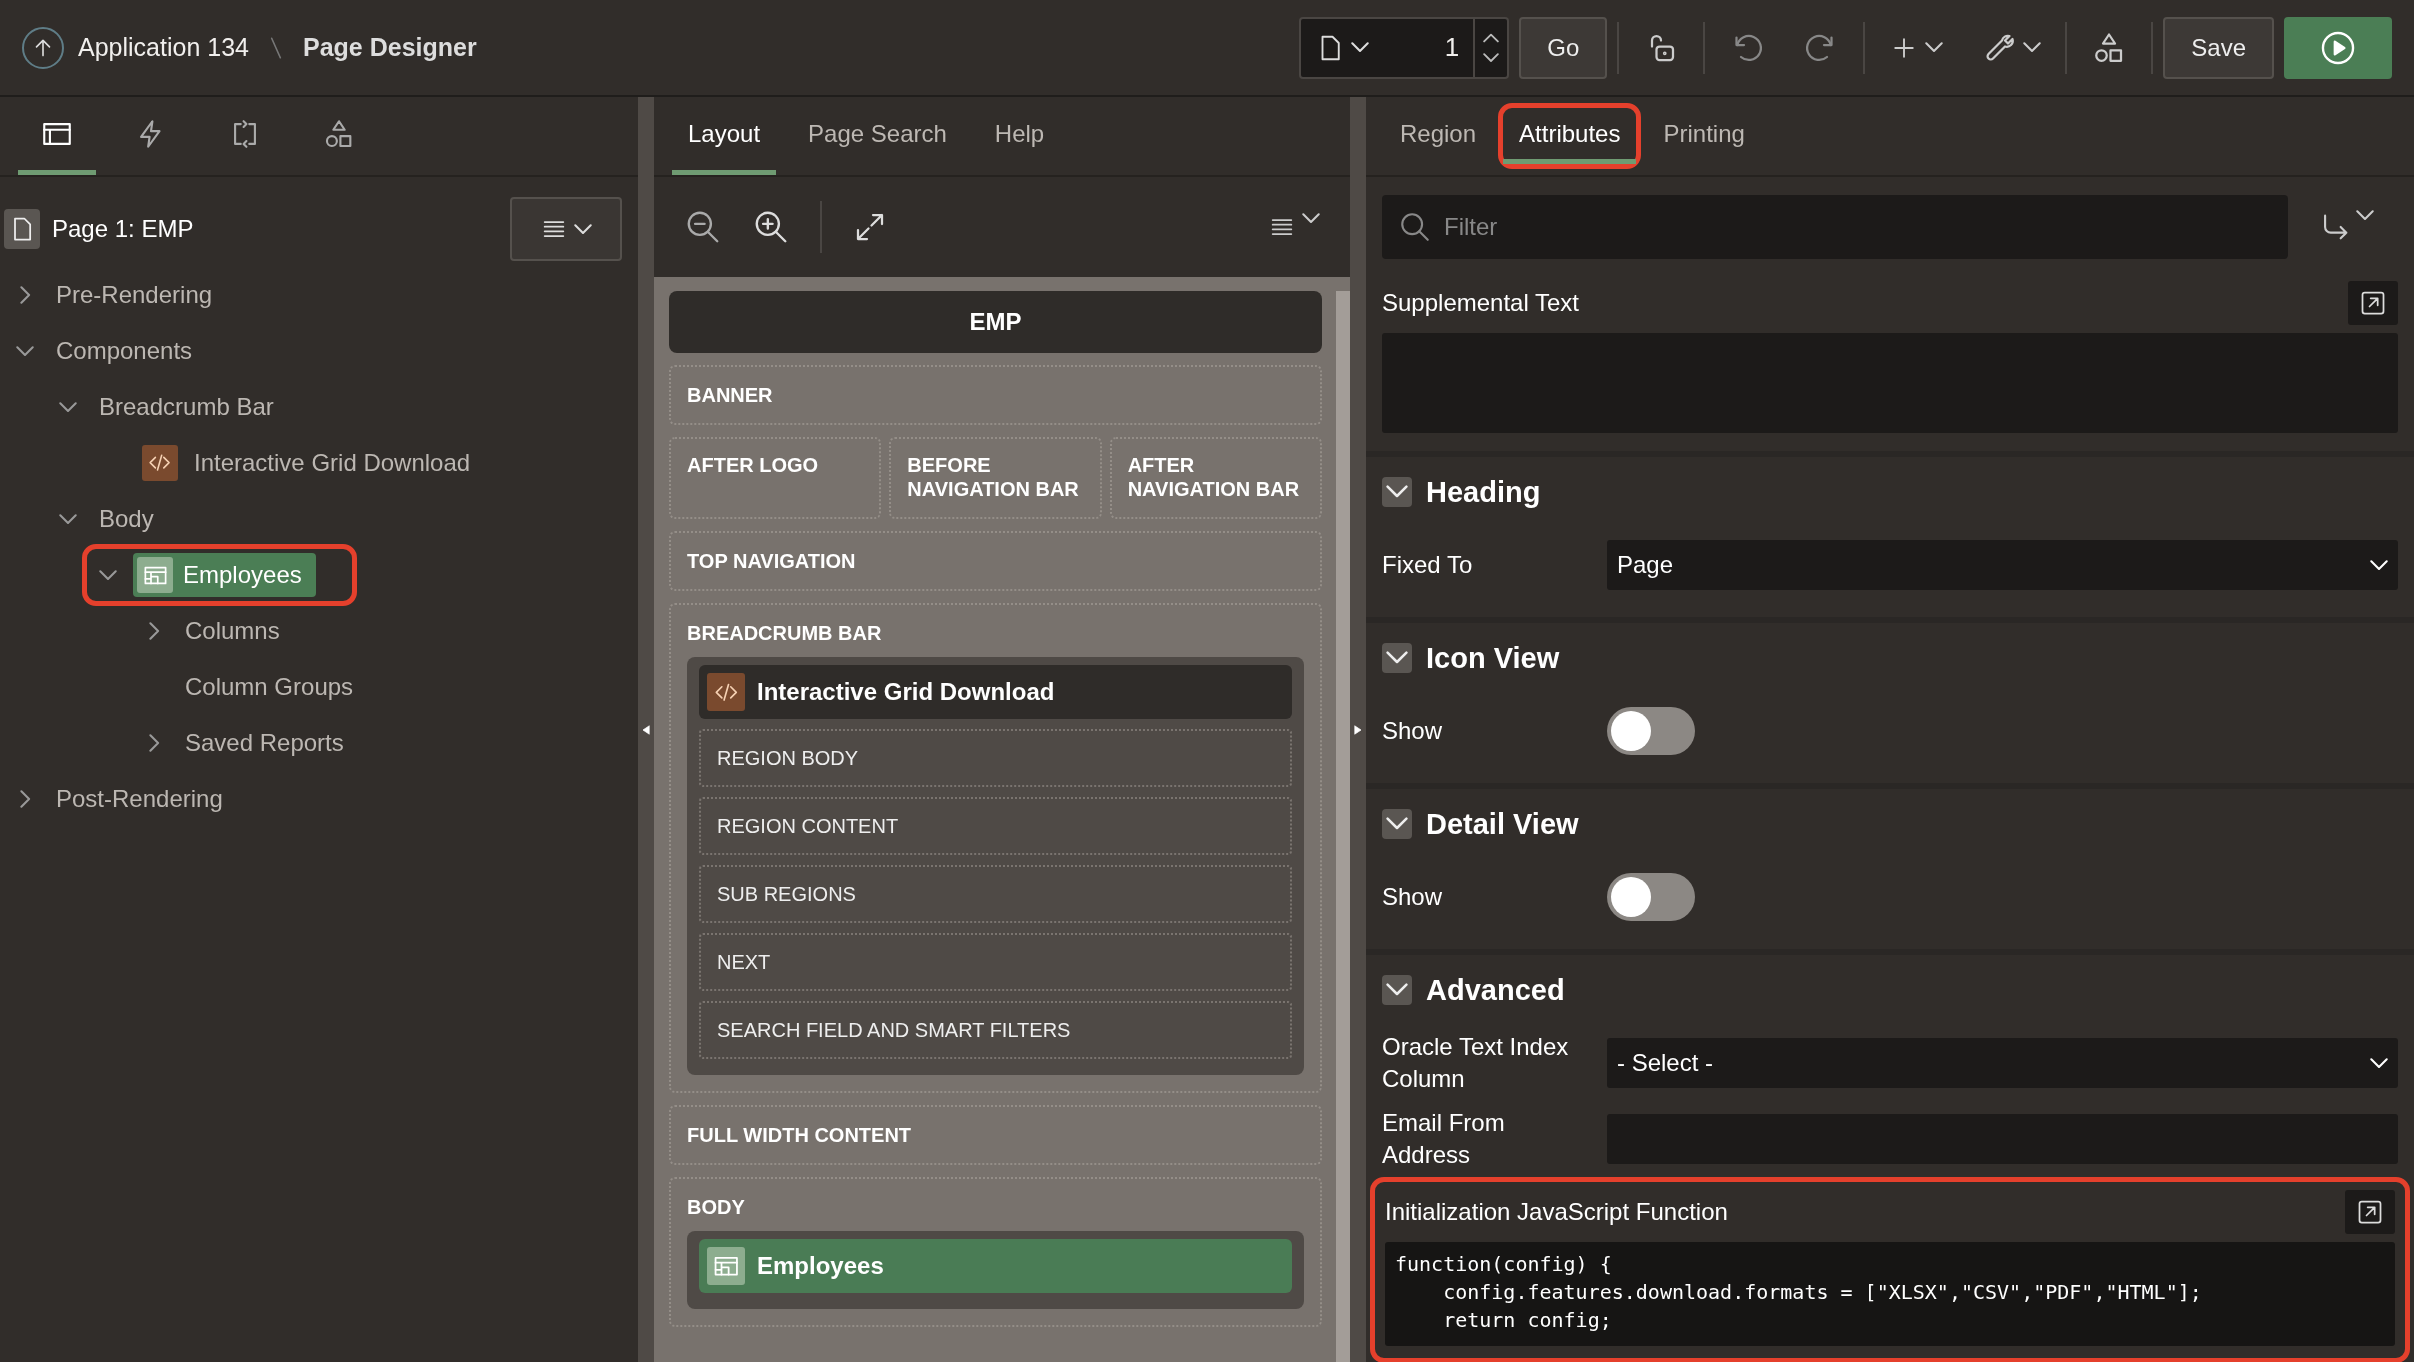  What do you see at coordinates (1444, 1139) in the screenshot?
I see `property-label: Email From Address` at bounding box center [1444, 1139].